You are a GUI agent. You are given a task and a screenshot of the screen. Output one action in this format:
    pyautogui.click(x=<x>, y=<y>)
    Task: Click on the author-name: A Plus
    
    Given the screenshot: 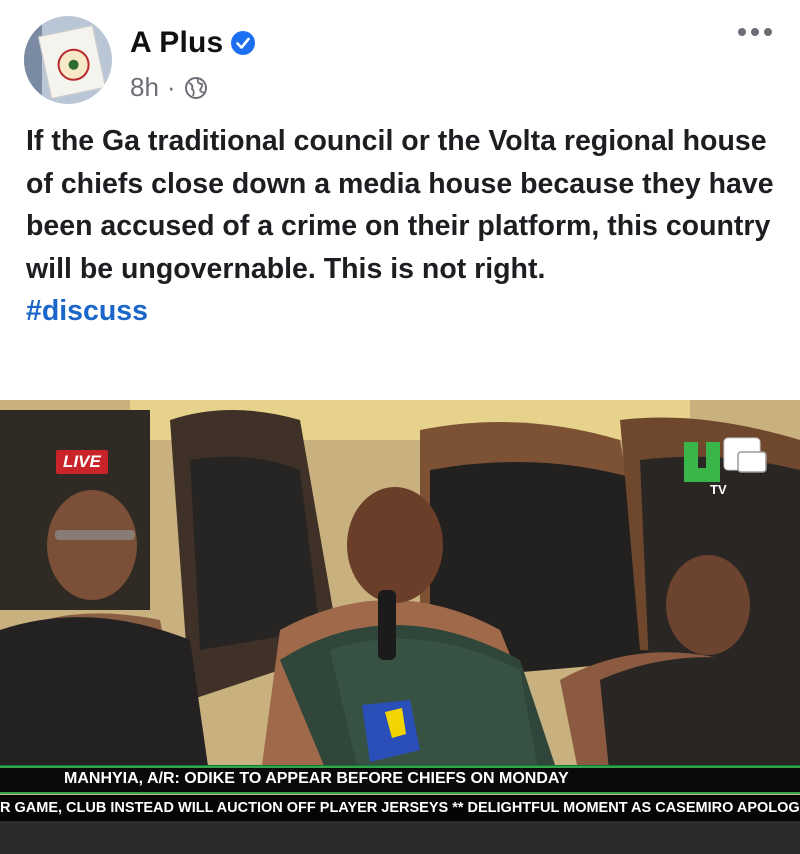 What is the action you would take?
    pyautogui.click(x=176, y=43)
    